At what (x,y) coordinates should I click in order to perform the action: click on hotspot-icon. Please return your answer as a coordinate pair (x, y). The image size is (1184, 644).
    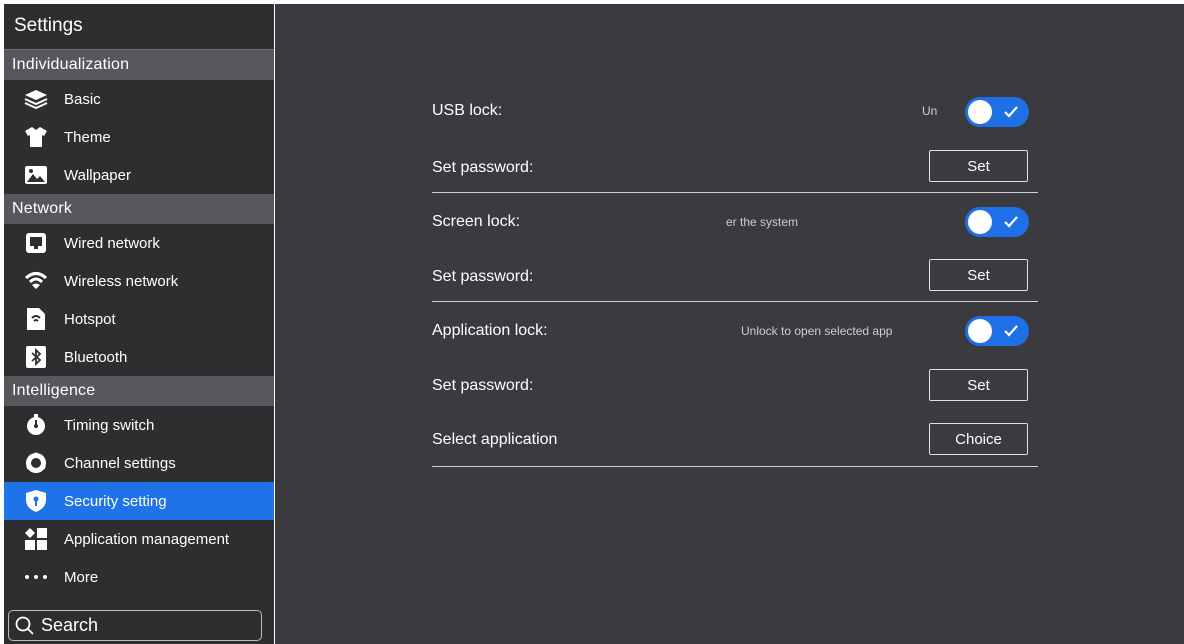
    Looking at the image, I should click on (36, 319).